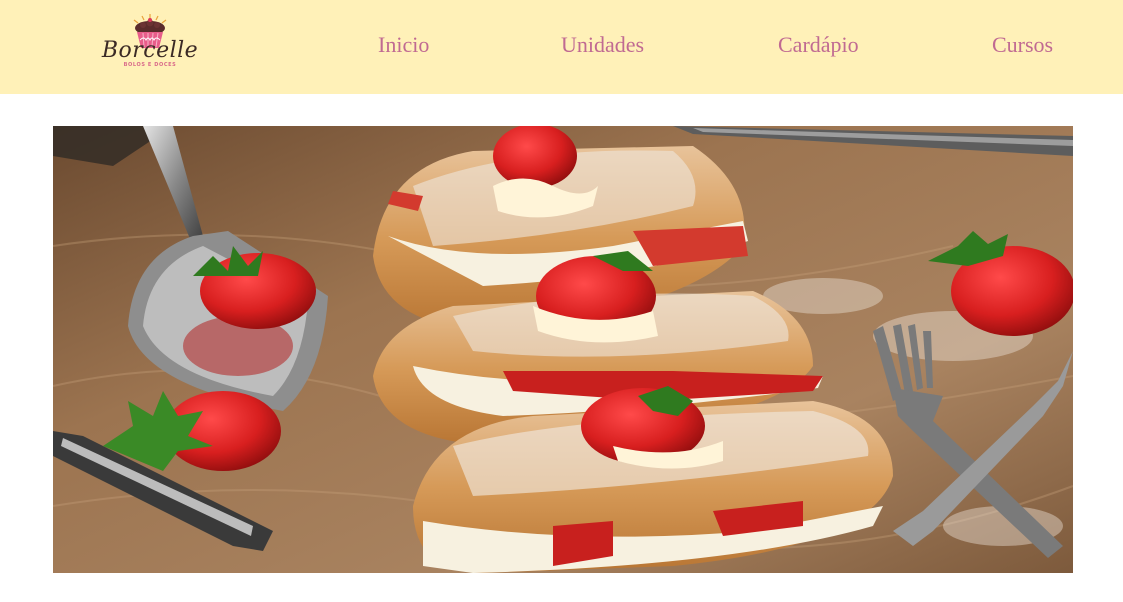  I want to click on brand-logo: Borcelle BOLOS E DOCES, so click(150, 44).